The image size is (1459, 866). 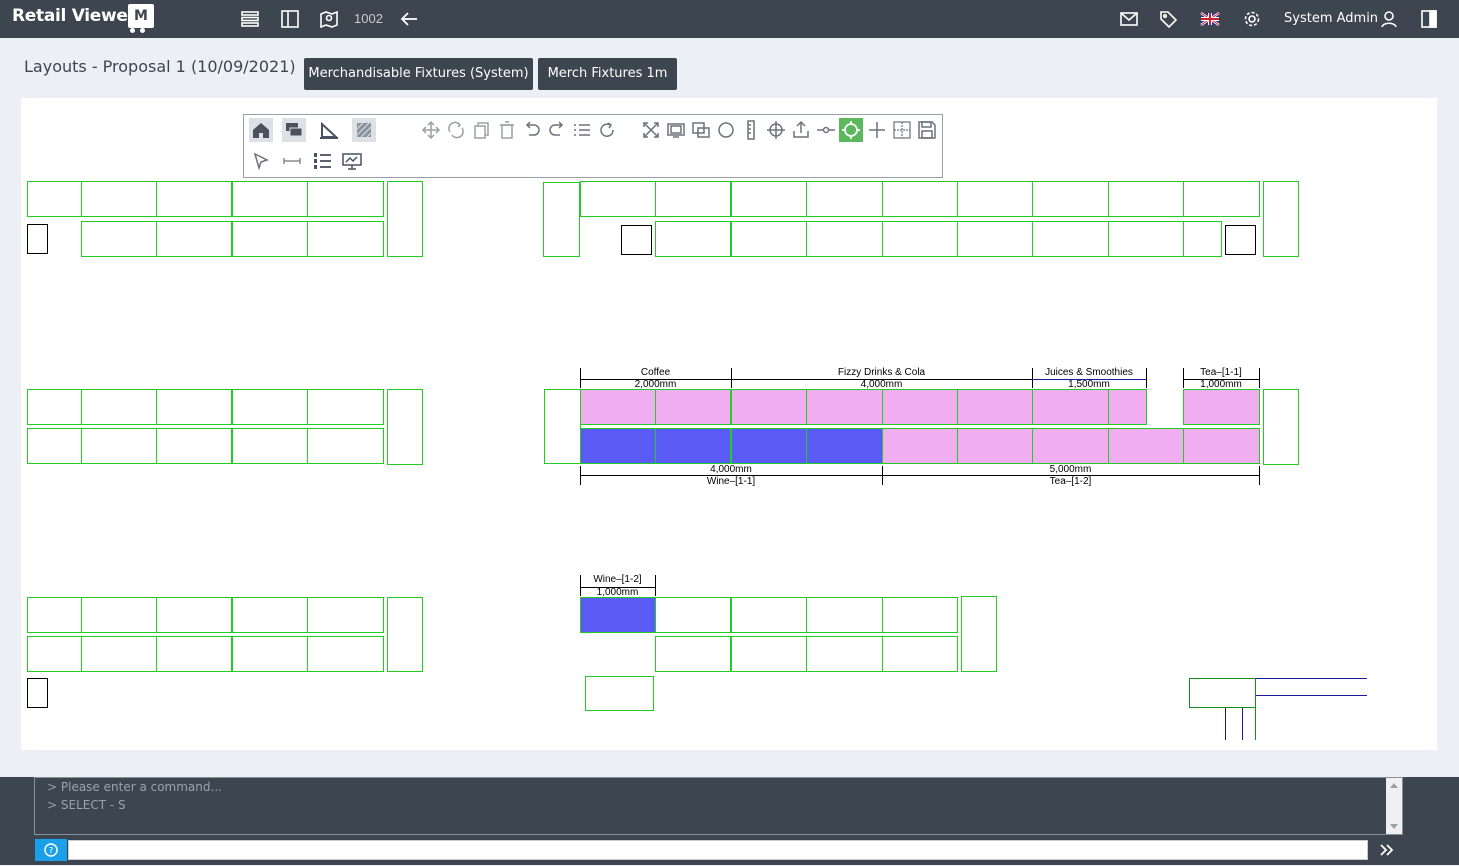 I want to click on ruler-icon, so click(x=751, y=130).